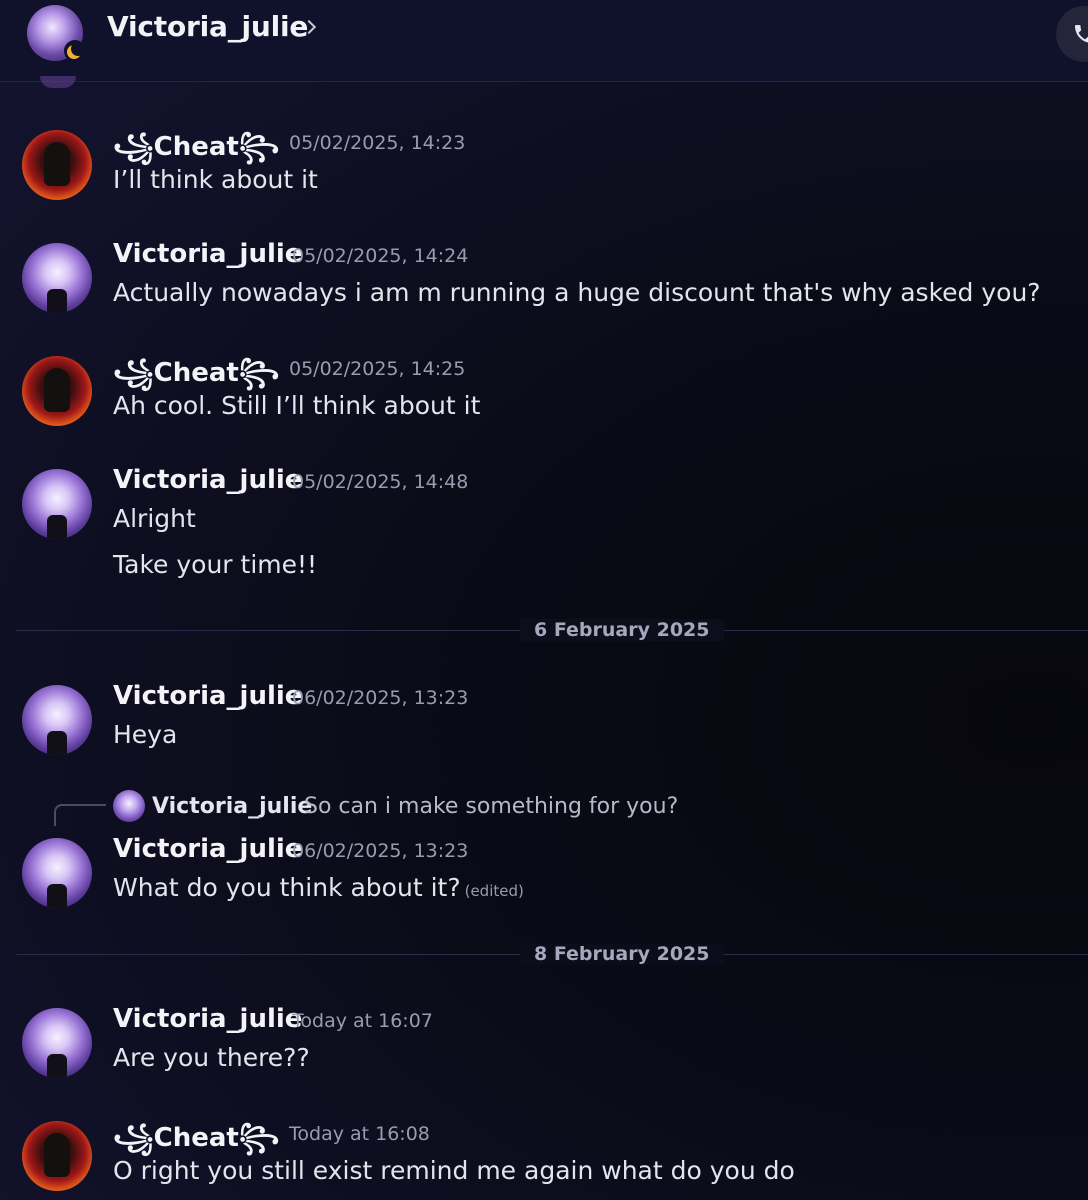  What do you see at coordinates (154, 518) in the screenshot?
I see `message-text: Alright` at bounding box center [154, 518].